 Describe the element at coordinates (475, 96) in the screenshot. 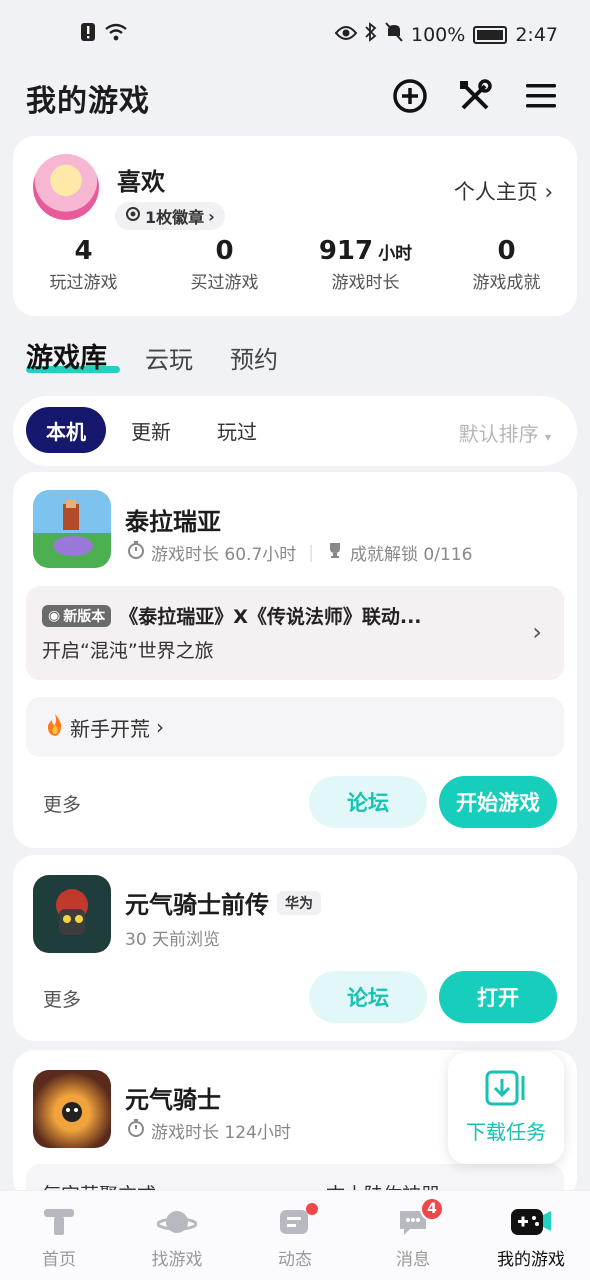

I see `tools-icon` at that location.